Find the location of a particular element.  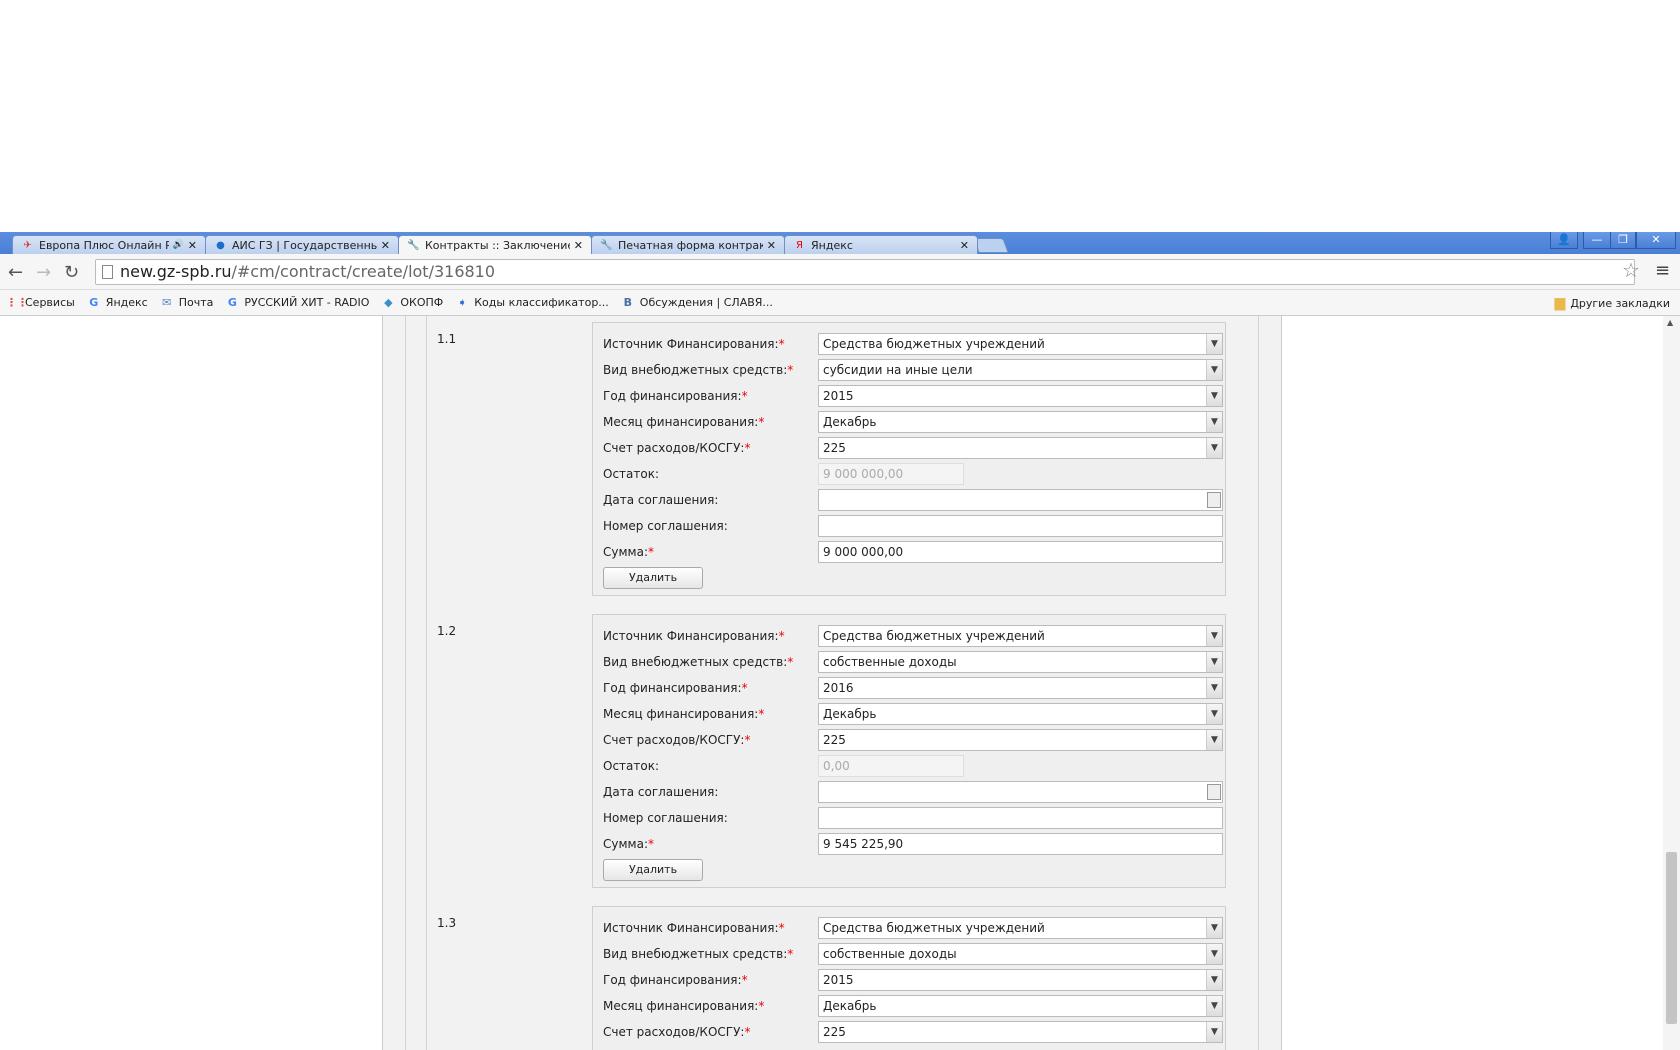

field-label: Счет расходов/КОСГУ:* is located at coordinates (676, 448).